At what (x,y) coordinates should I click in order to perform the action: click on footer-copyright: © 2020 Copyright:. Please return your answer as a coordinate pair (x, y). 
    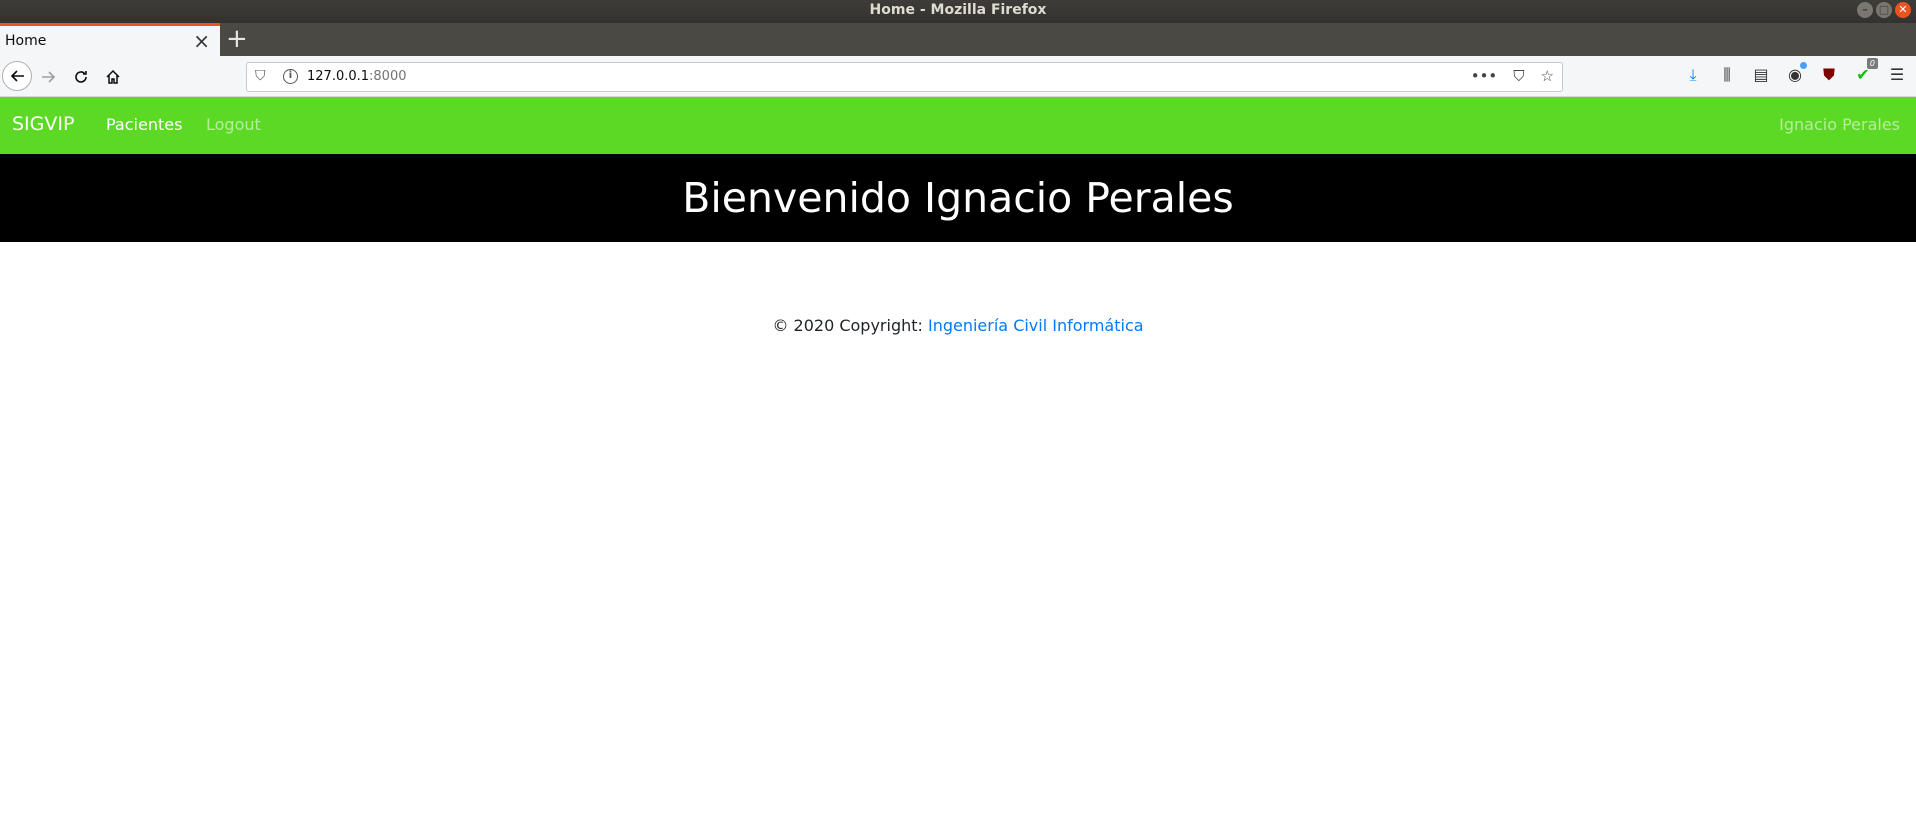
    Looking at the image, I should click on (850, 325).